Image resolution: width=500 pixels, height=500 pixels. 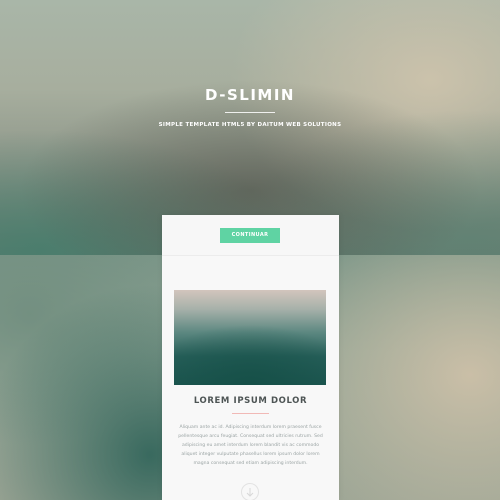 I want to click on card-title-divider, so click(x=250, y=413).